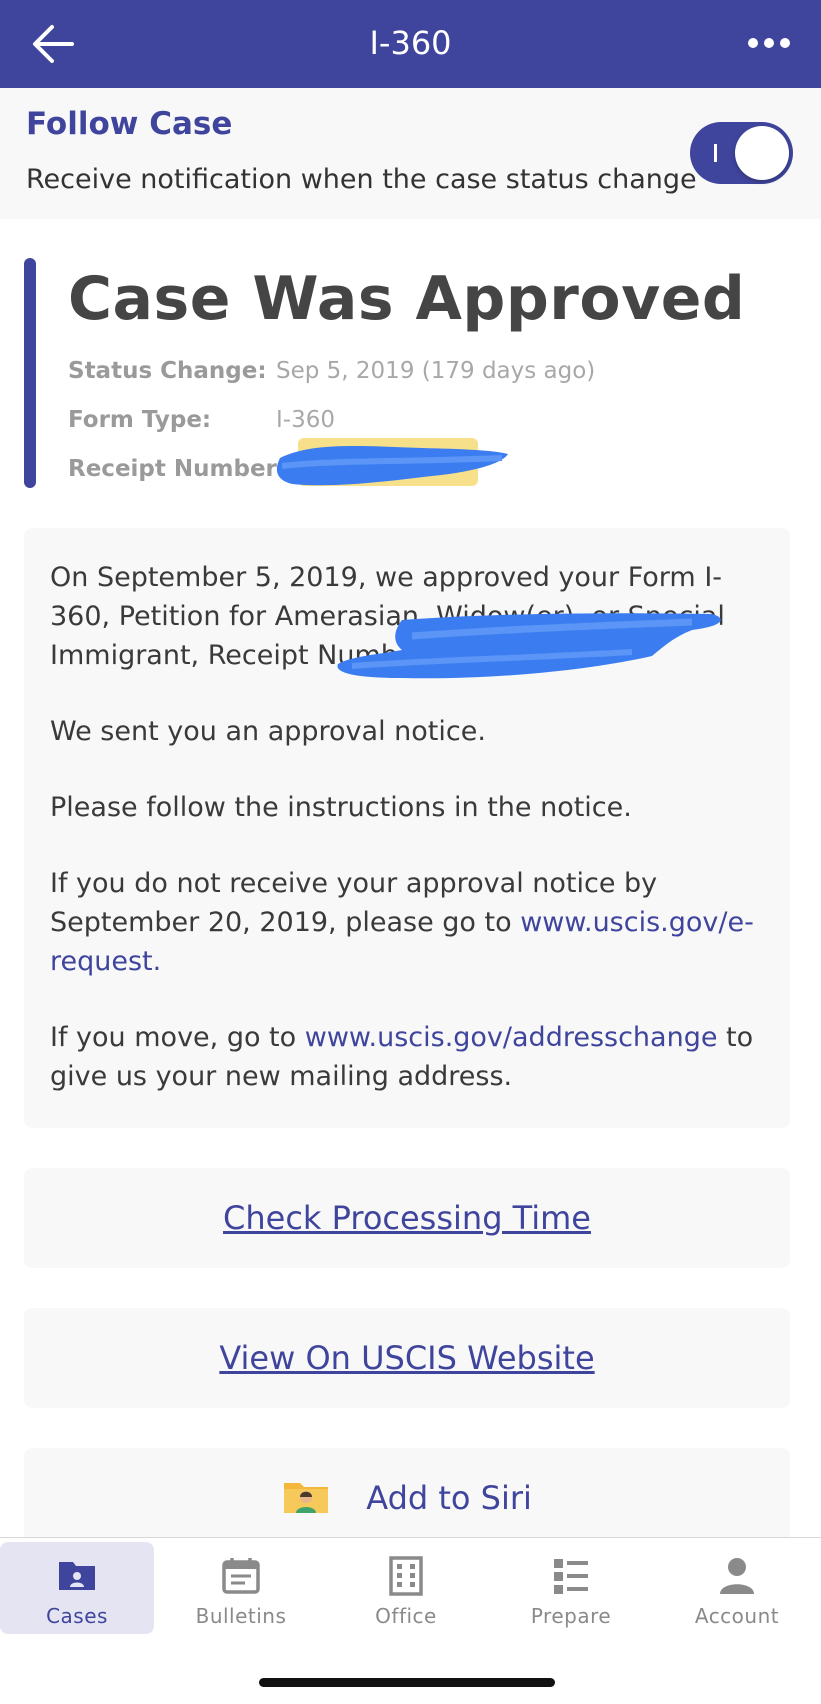 This screenshot has width=821, height=1704. Describe the element at coordinates (177, 1037) in the screenshot. I see `message-address-change-text: If you move, go to` at that location.